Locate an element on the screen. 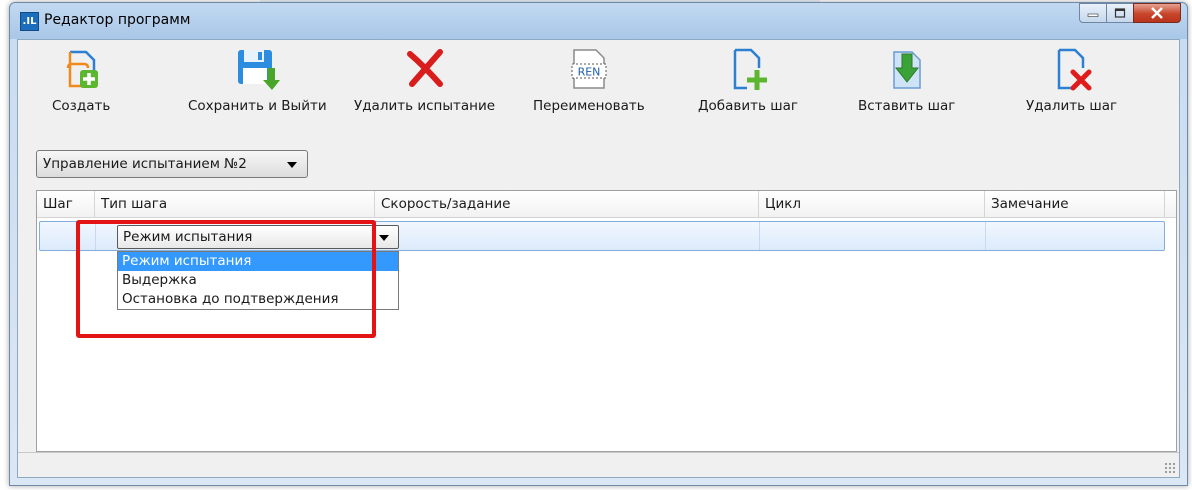 The width and height of the screenshot is (1192, 490). rename-button: REN Переименовать is located at coordinates (589, 80).